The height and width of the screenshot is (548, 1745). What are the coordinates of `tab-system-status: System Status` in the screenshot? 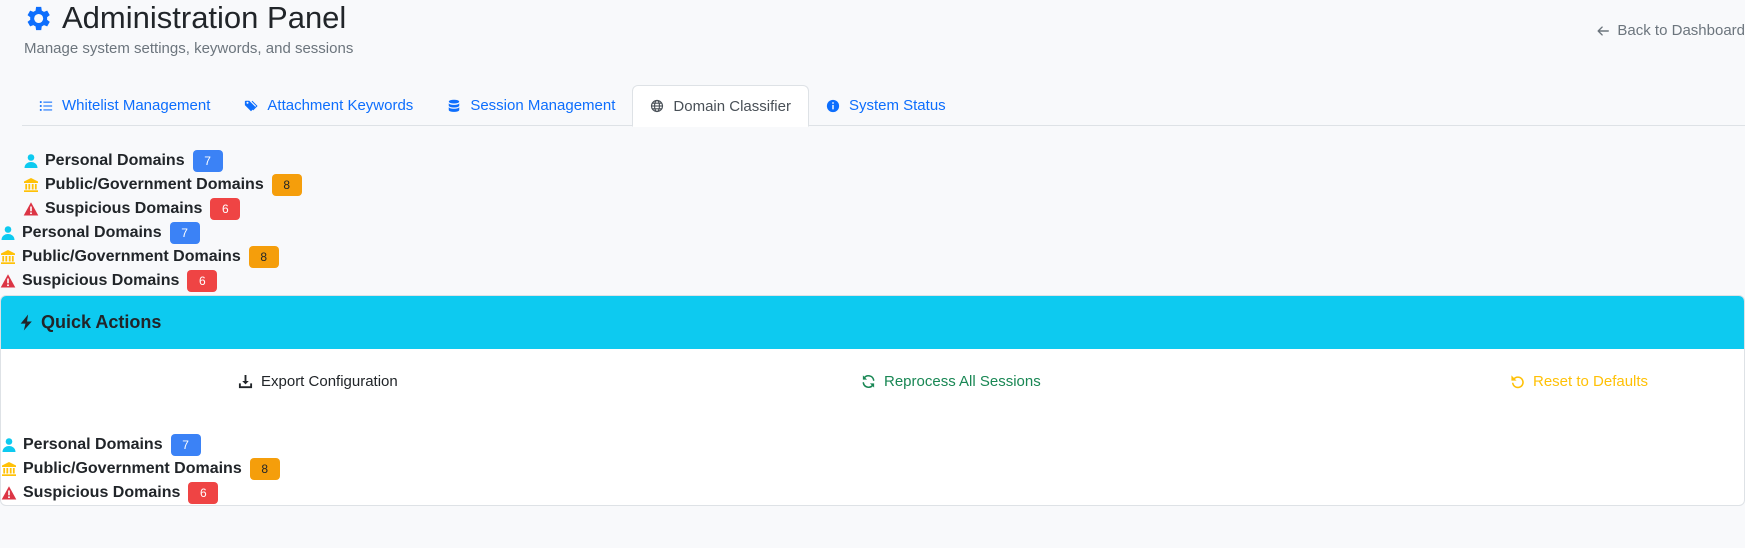 It's located at (886, 105).